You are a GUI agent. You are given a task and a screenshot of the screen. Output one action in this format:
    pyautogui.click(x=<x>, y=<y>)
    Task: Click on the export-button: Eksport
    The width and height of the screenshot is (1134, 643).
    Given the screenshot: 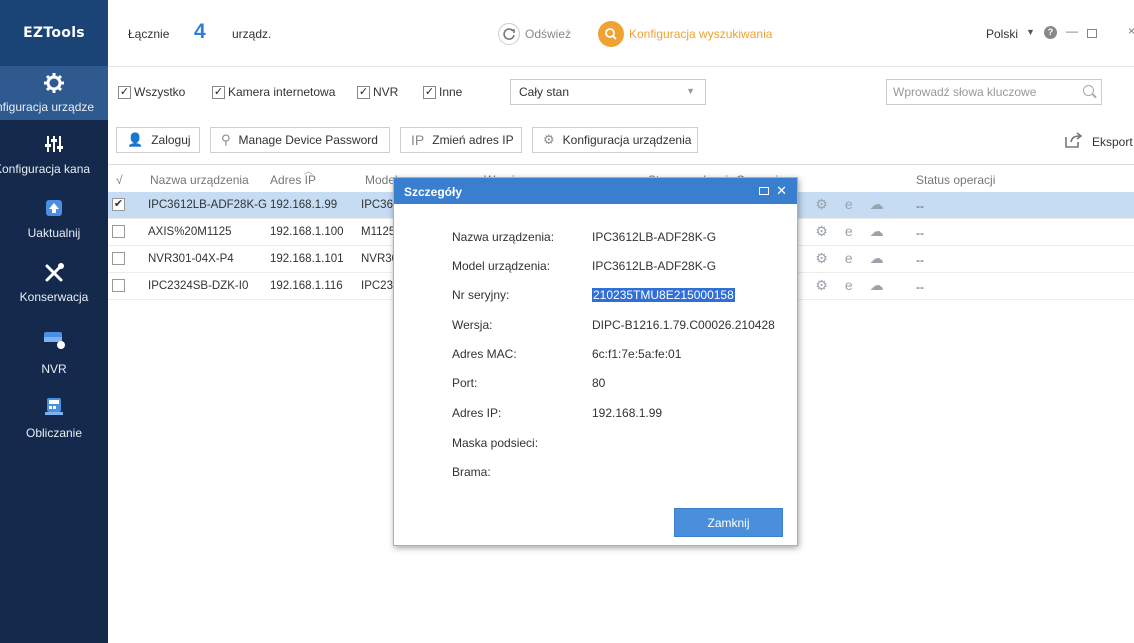 What is the action you would take?
    pyautogui.click(x=1098, y=141)
    